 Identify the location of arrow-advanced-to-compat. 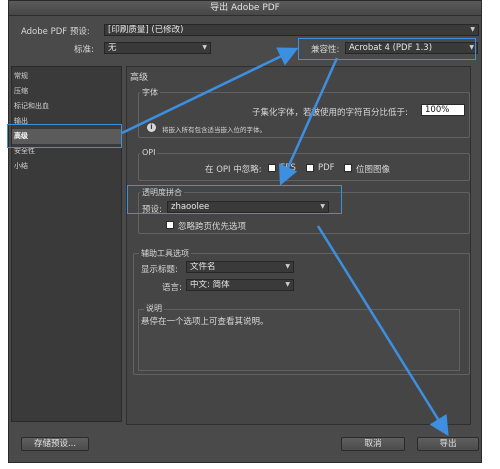
(210, 91).